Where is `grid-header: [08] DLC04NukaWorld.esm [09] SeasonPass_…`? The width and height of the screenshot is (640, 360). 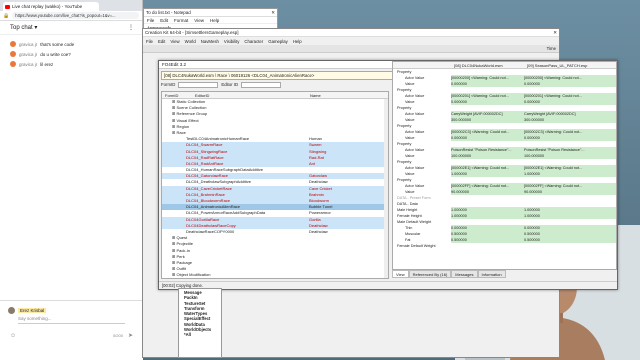
grid-header: [08] DLC04NukaWorld.esm [09] SeasonPass_… is located at coordinates (504, 65).